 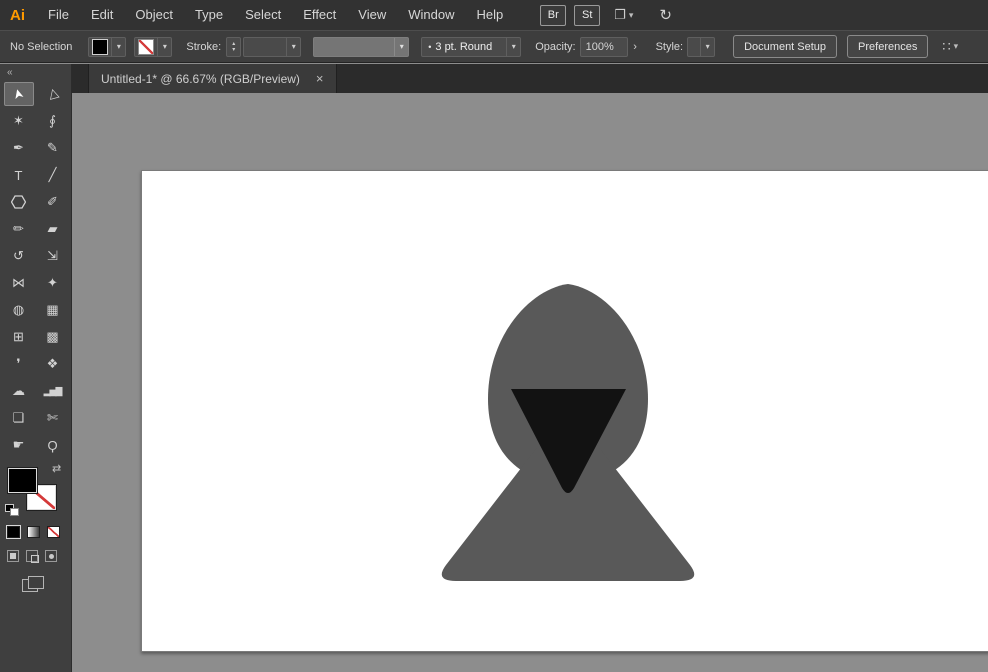 I want to click on stroke-none-swatch, so click(x=146, y=46).